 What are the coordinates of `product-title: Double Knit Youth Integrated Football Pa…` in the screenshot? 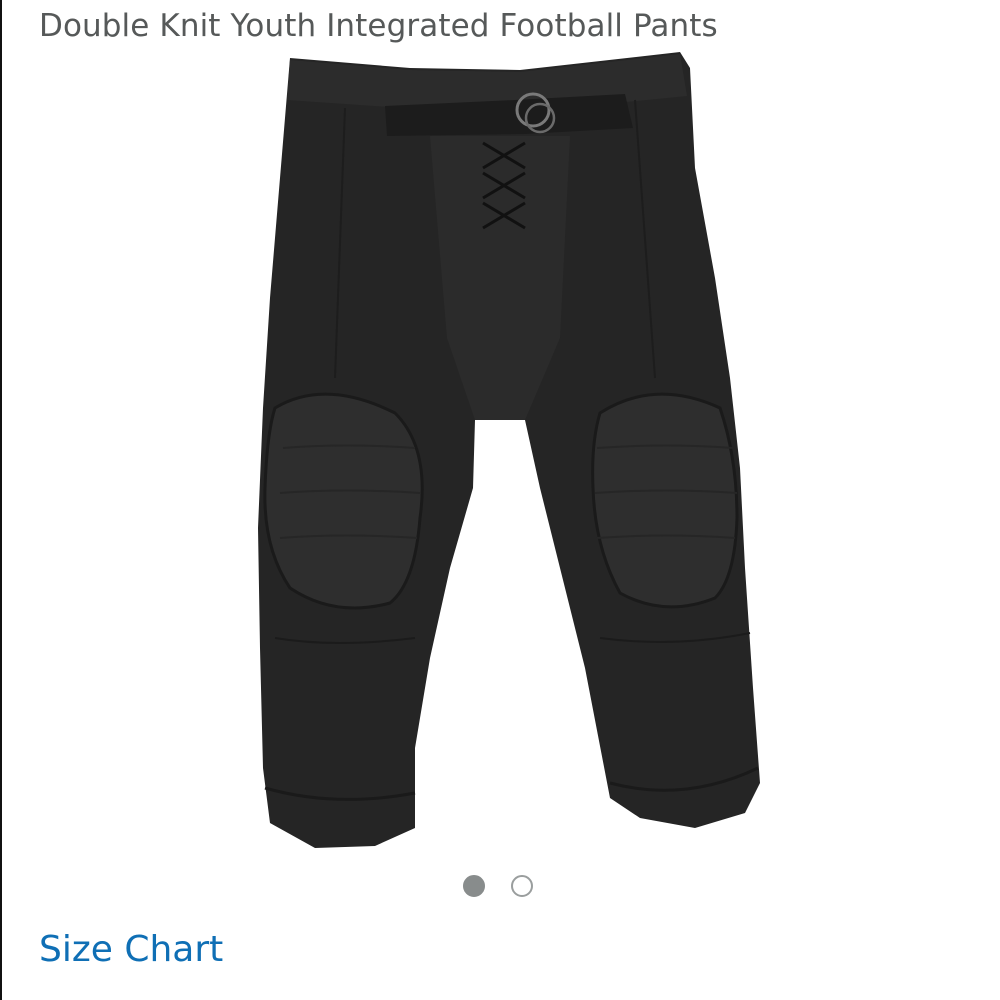 It's located at (378, 26).